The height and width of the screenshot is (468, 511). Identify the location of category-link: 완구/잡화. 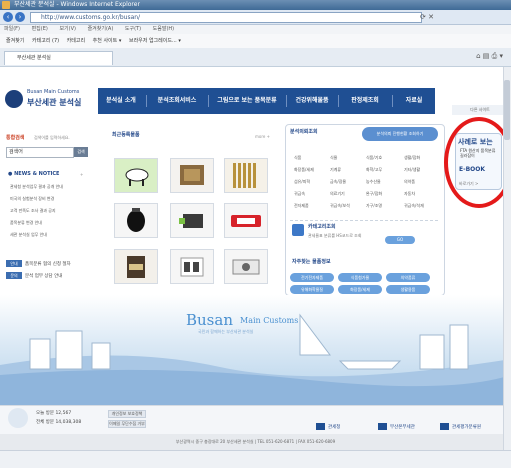
(374, 194).